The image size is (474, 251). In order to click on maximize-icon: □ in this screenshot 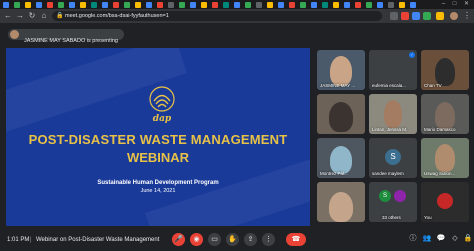, I will do `click(454, 4)`.